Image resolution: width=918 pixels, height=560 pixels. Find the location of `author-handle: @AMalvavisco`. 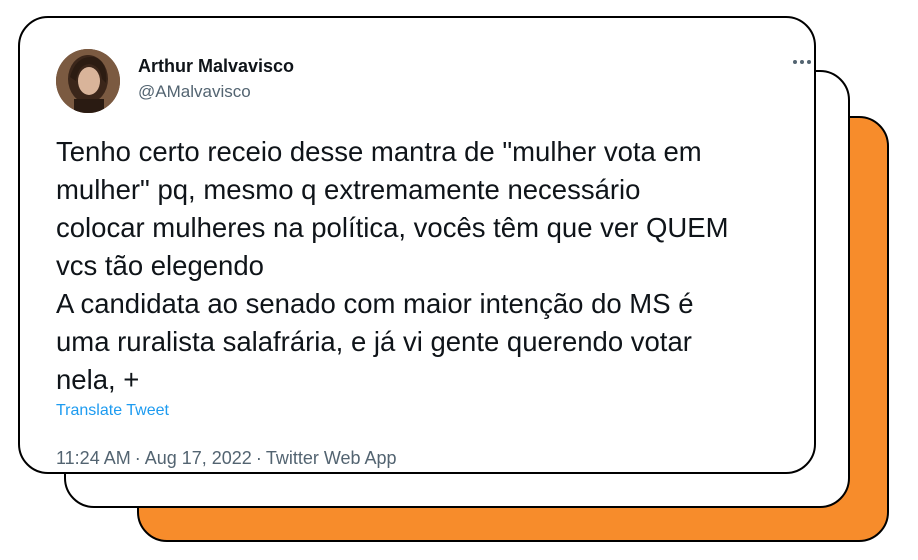

author-handle: @AMalvavisco is located at coordinates (194, 92).